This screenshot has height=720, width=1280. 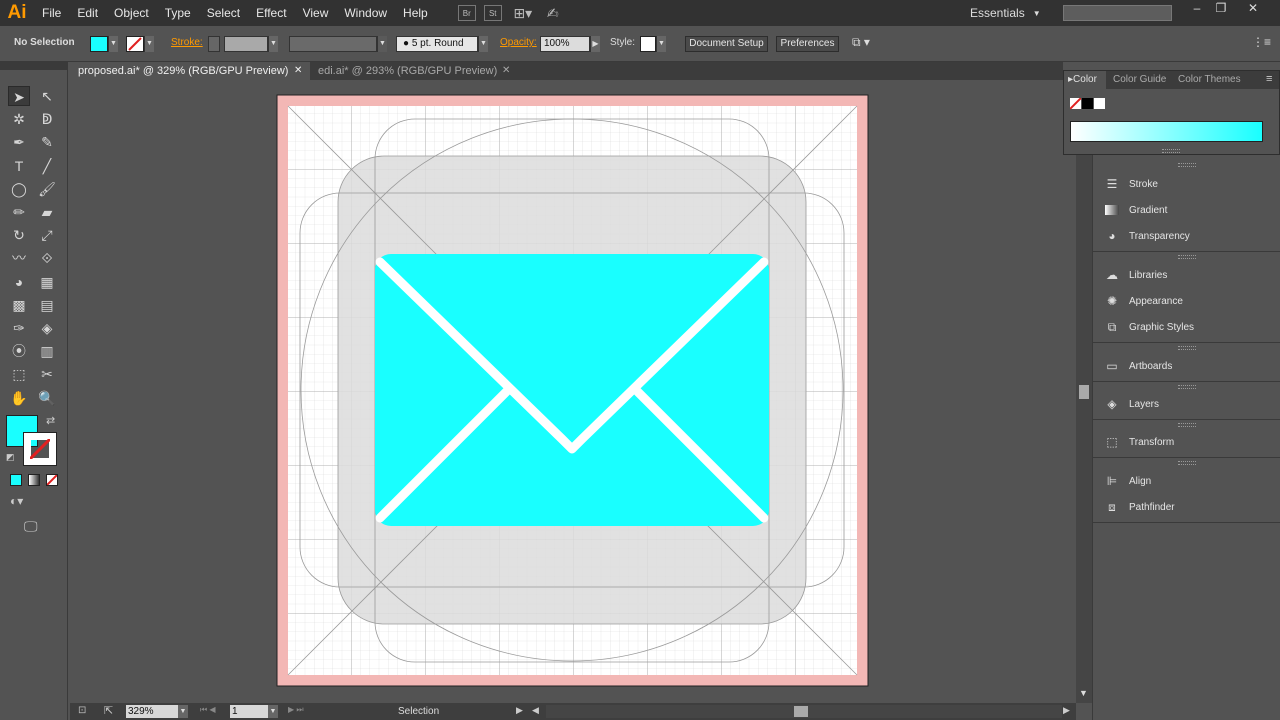 I want to click on graphic-style-swatch, so click(x=648, y=44).